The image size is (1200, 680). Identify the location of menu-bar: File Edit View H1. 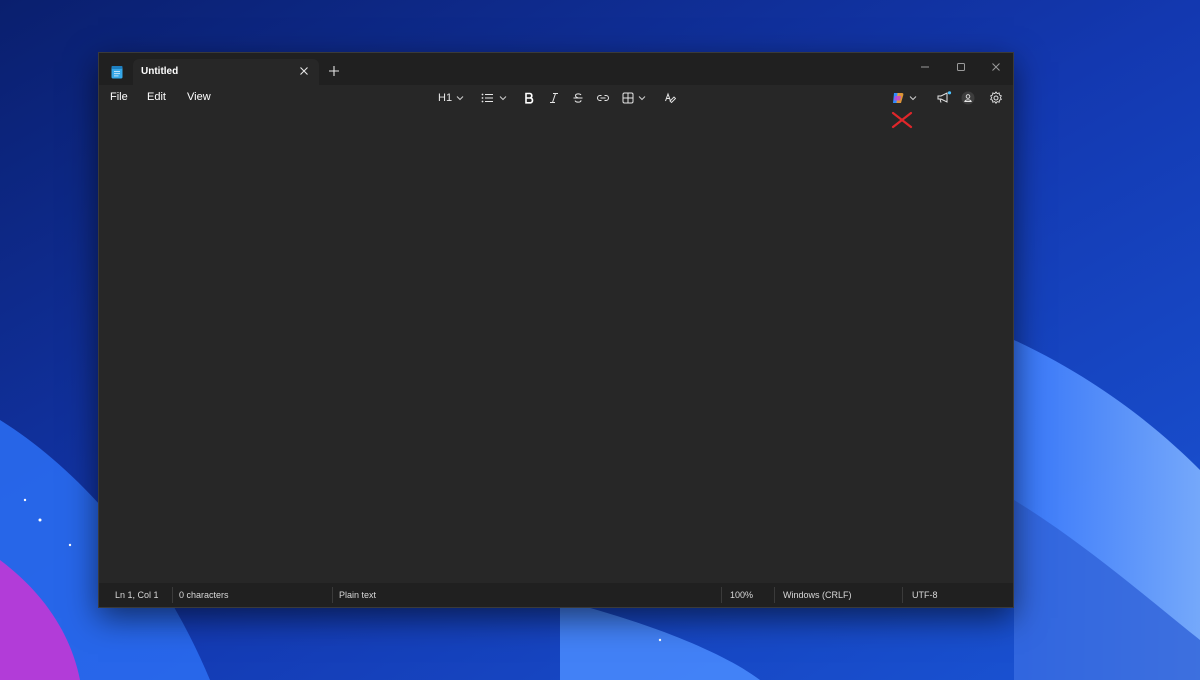
(556, 98).